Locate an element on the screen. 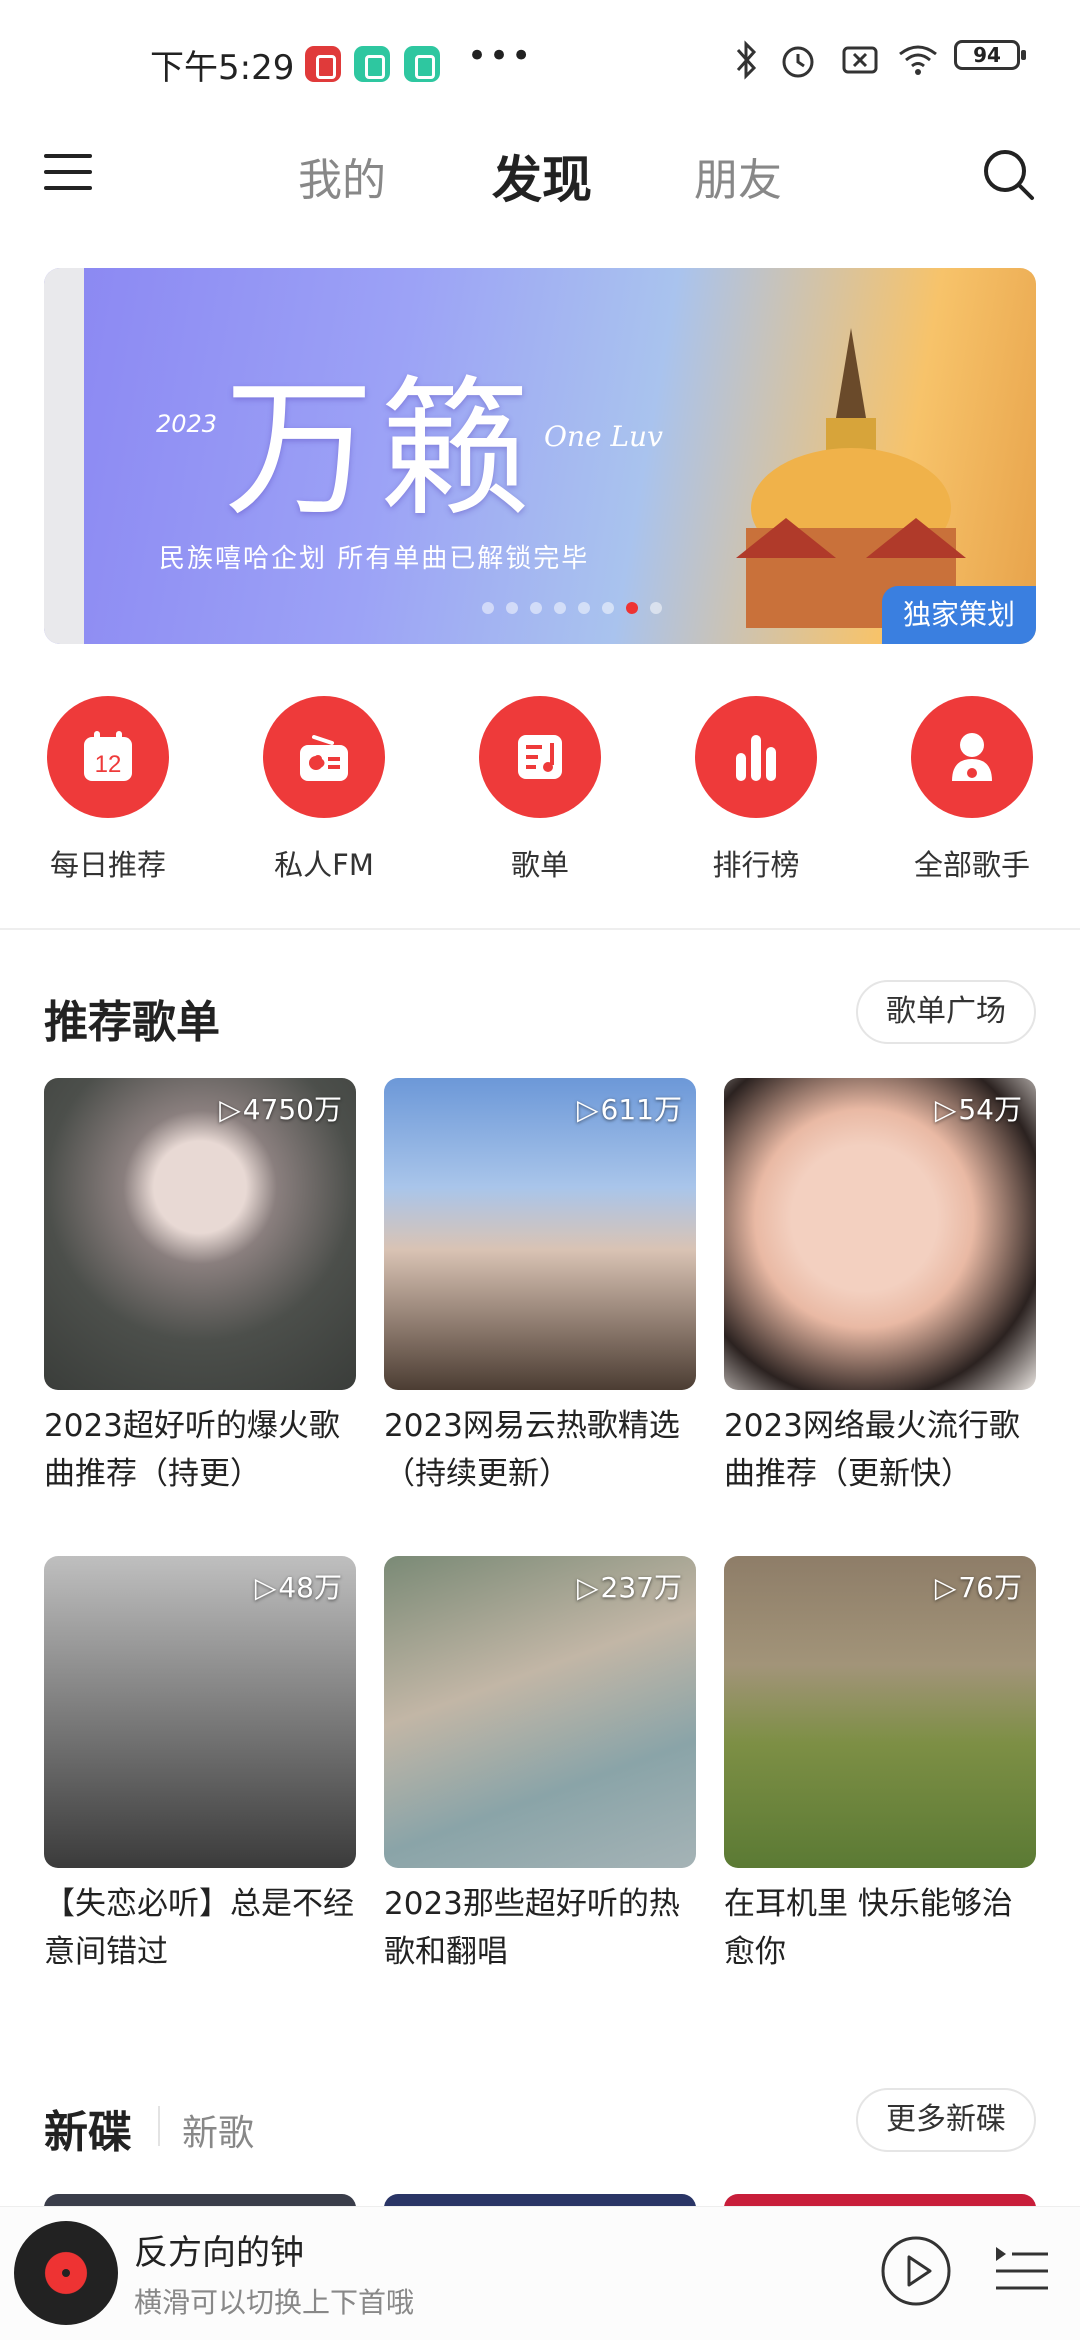  tab-discover: 发现 is located at coordinates (542, 176).